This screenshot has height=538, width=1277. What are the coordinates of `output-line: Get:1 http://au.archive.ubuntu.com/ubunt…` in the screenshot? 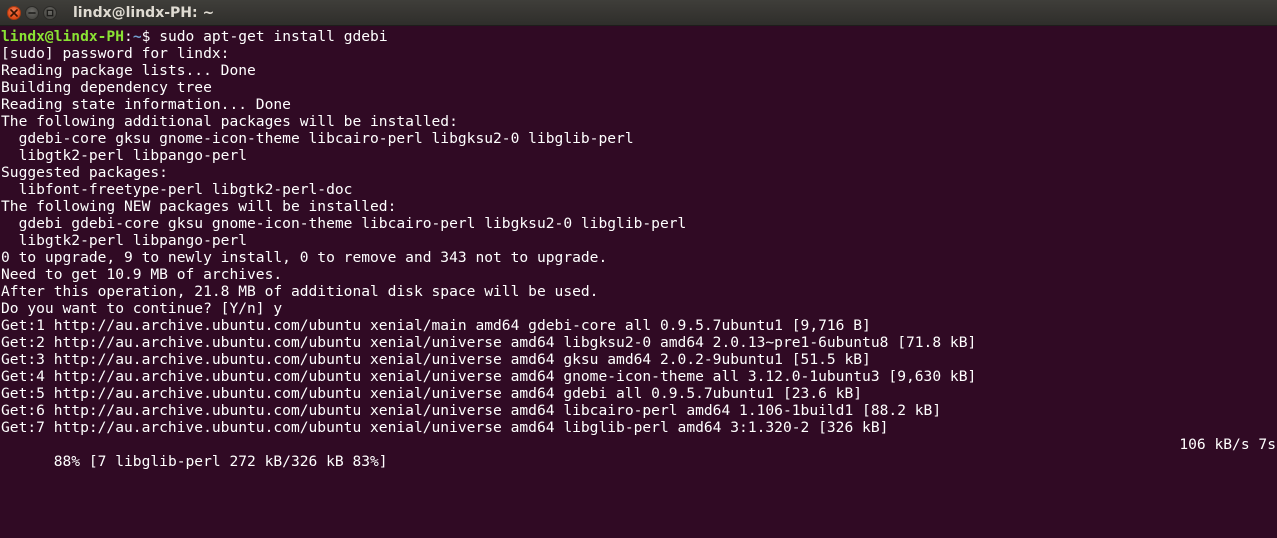 It's located at (436, 325).